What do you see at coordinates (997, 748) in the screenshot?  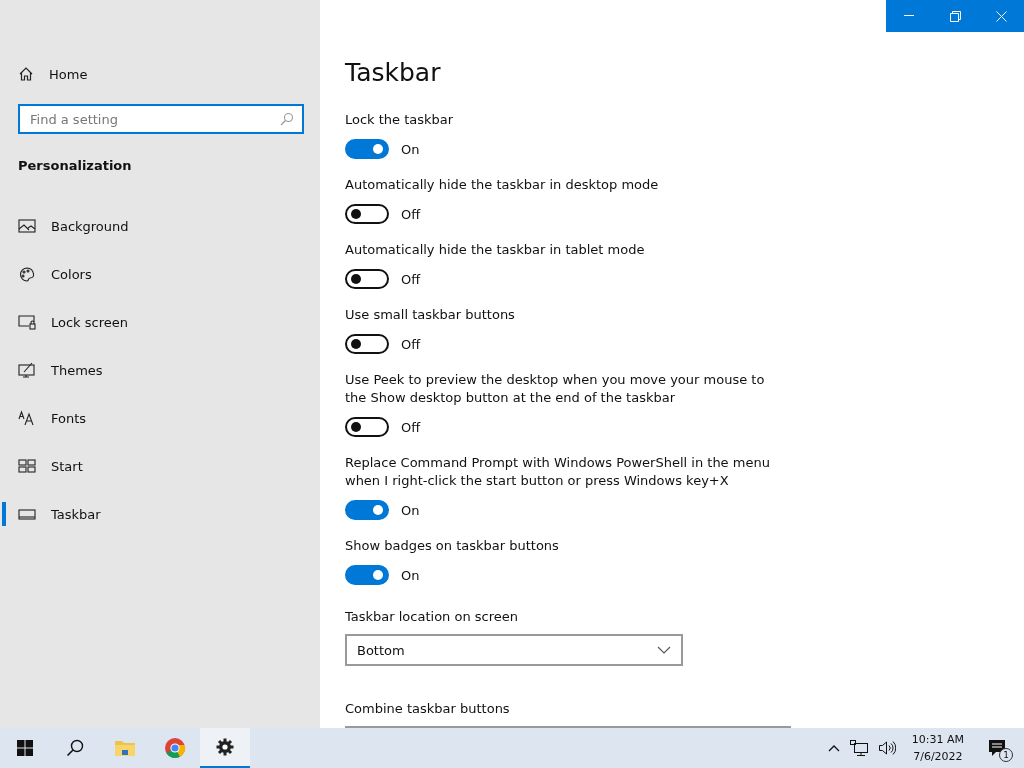 I see `notification-button: 1` at bounding box center [997, 748].